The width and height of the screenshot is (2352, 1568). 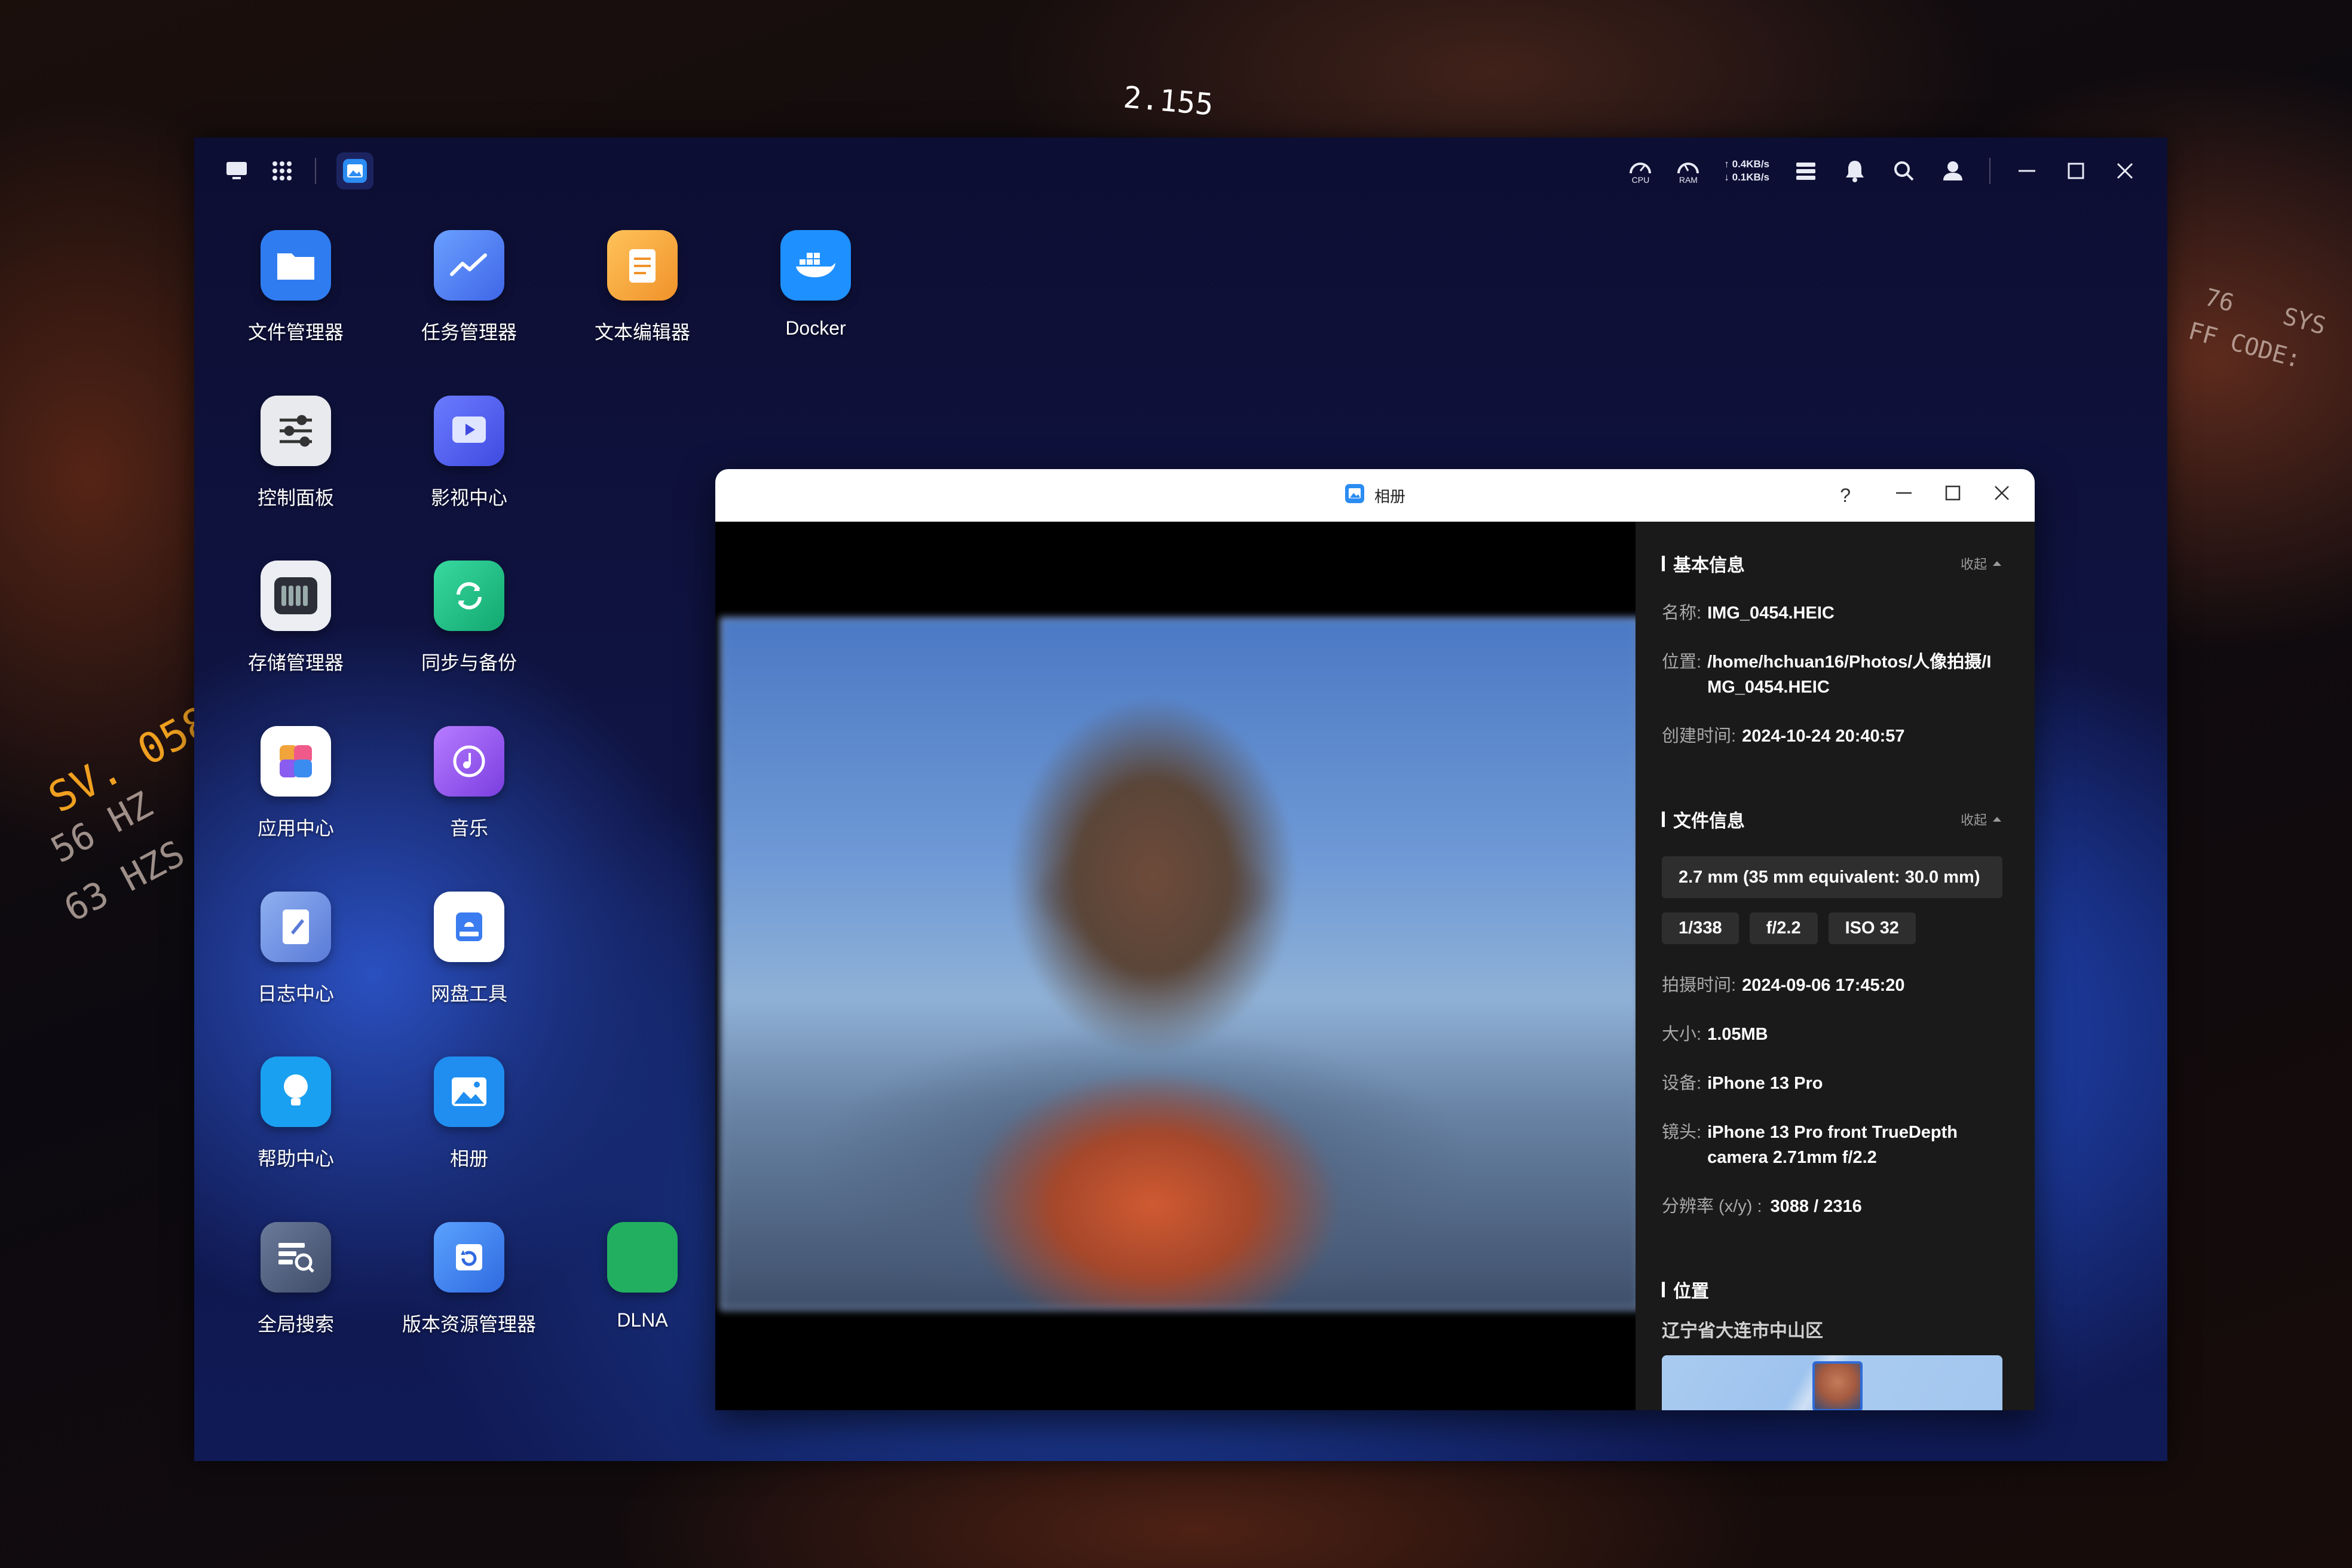 I want to click on photo-icon, so click(x=469, y=1091).